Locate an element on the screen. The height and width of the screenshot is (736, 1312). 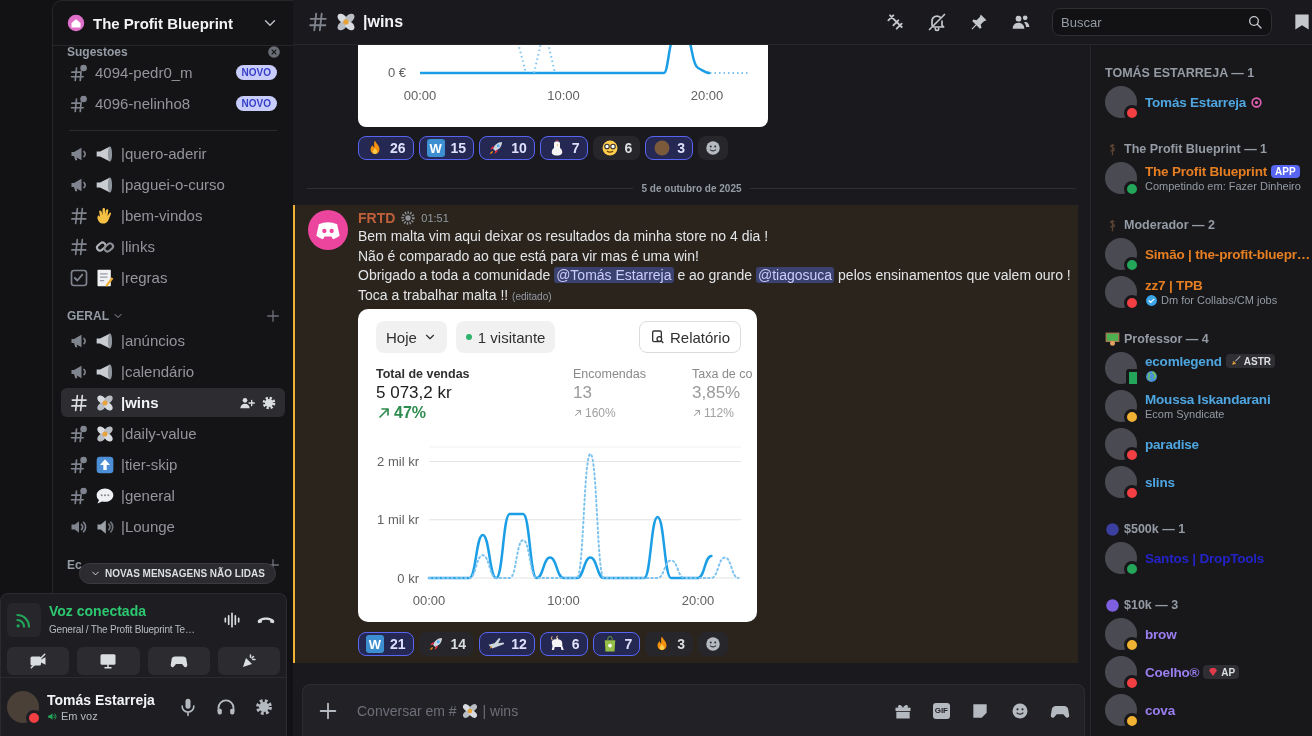
mention-link: @Tomás Estarreja is located at coordinates (614, 275).